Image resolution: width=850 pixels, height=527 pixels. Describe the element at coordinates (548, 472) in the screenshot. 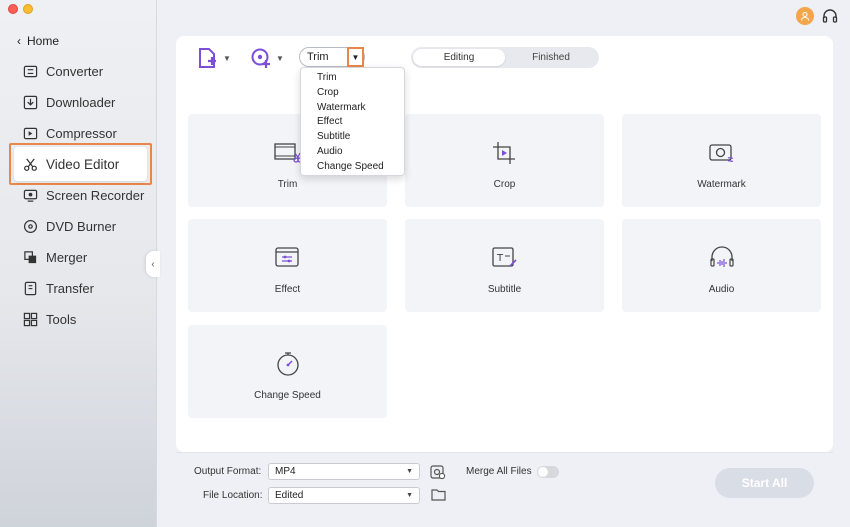

I see `merge-all-files-toggle` at that location.